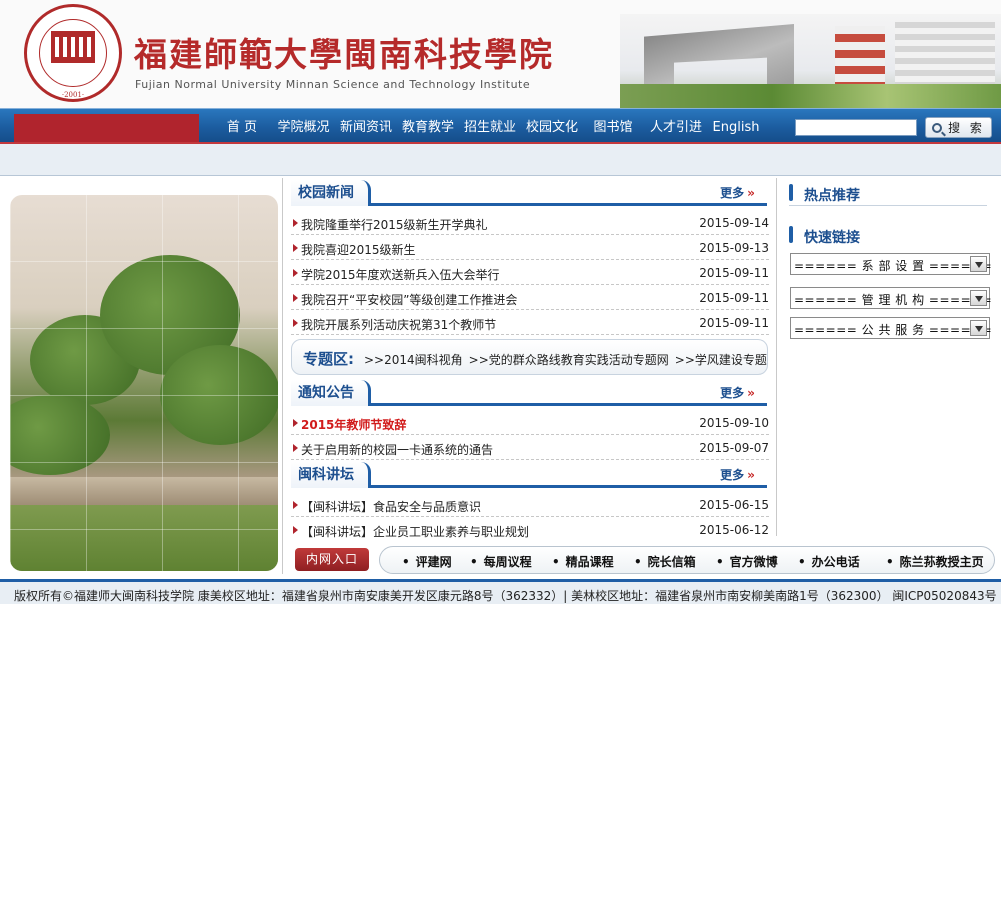 The image size is (1001, 910). What do you see at coordinates (613, 126) in the screenshot?
I see `nav-library: 图书馆` at bounding box center [613, 126].